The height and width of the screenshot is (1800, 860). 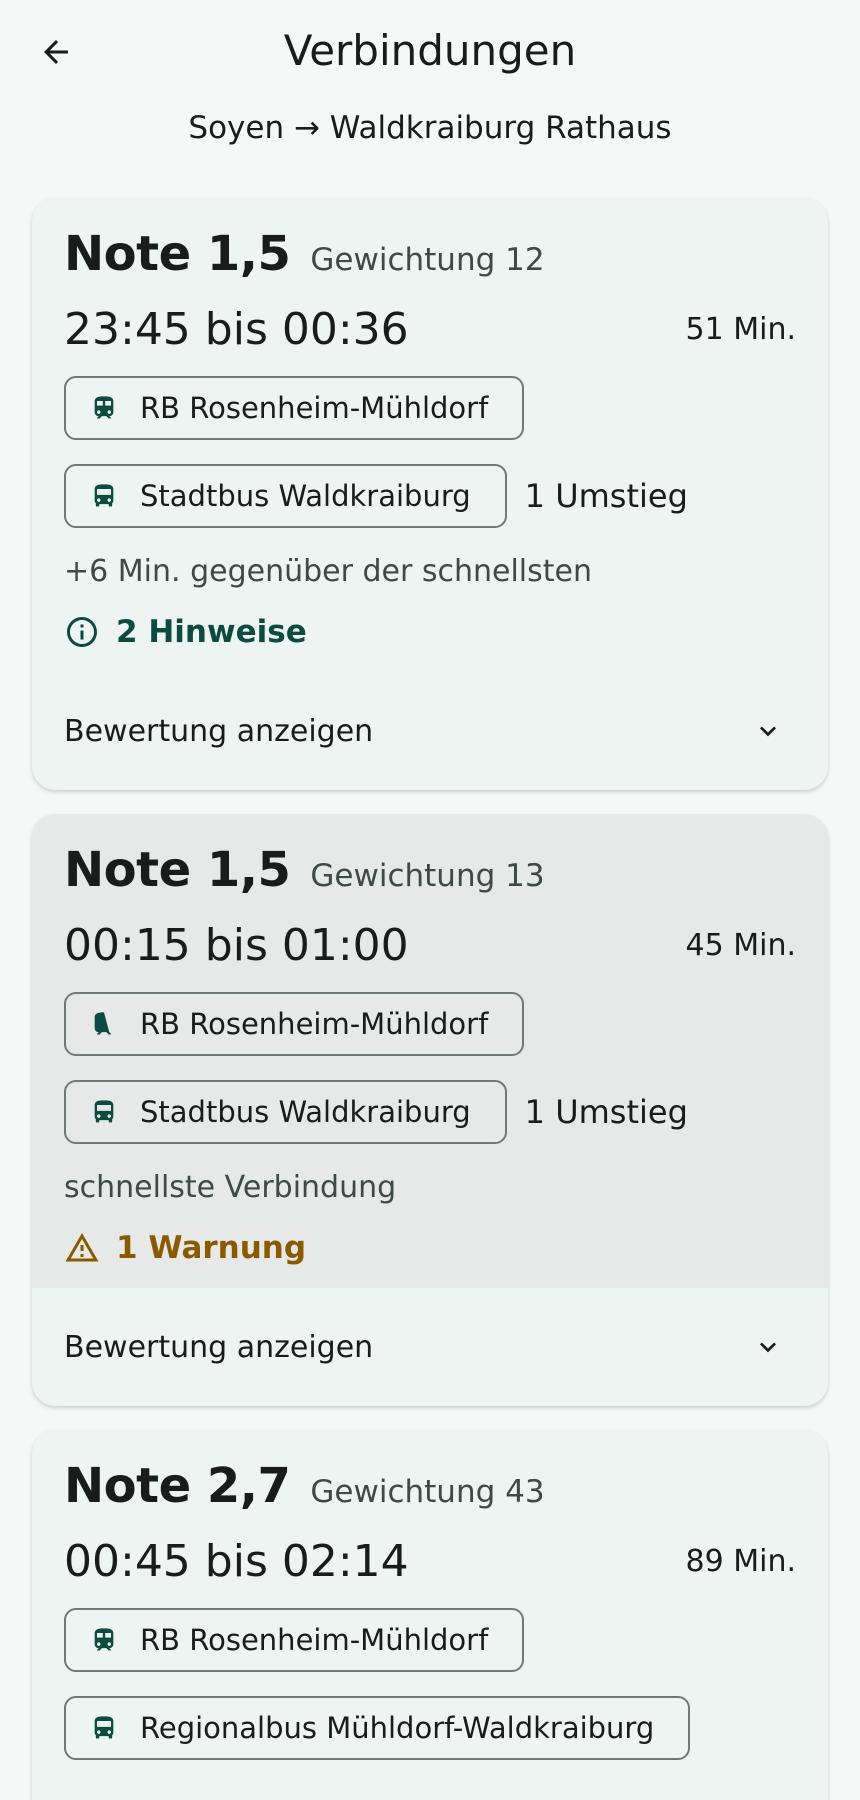 I want to click on route-subtitle: Soyen → Waldkraiburg Rathaus, so click(x=430, y=128).